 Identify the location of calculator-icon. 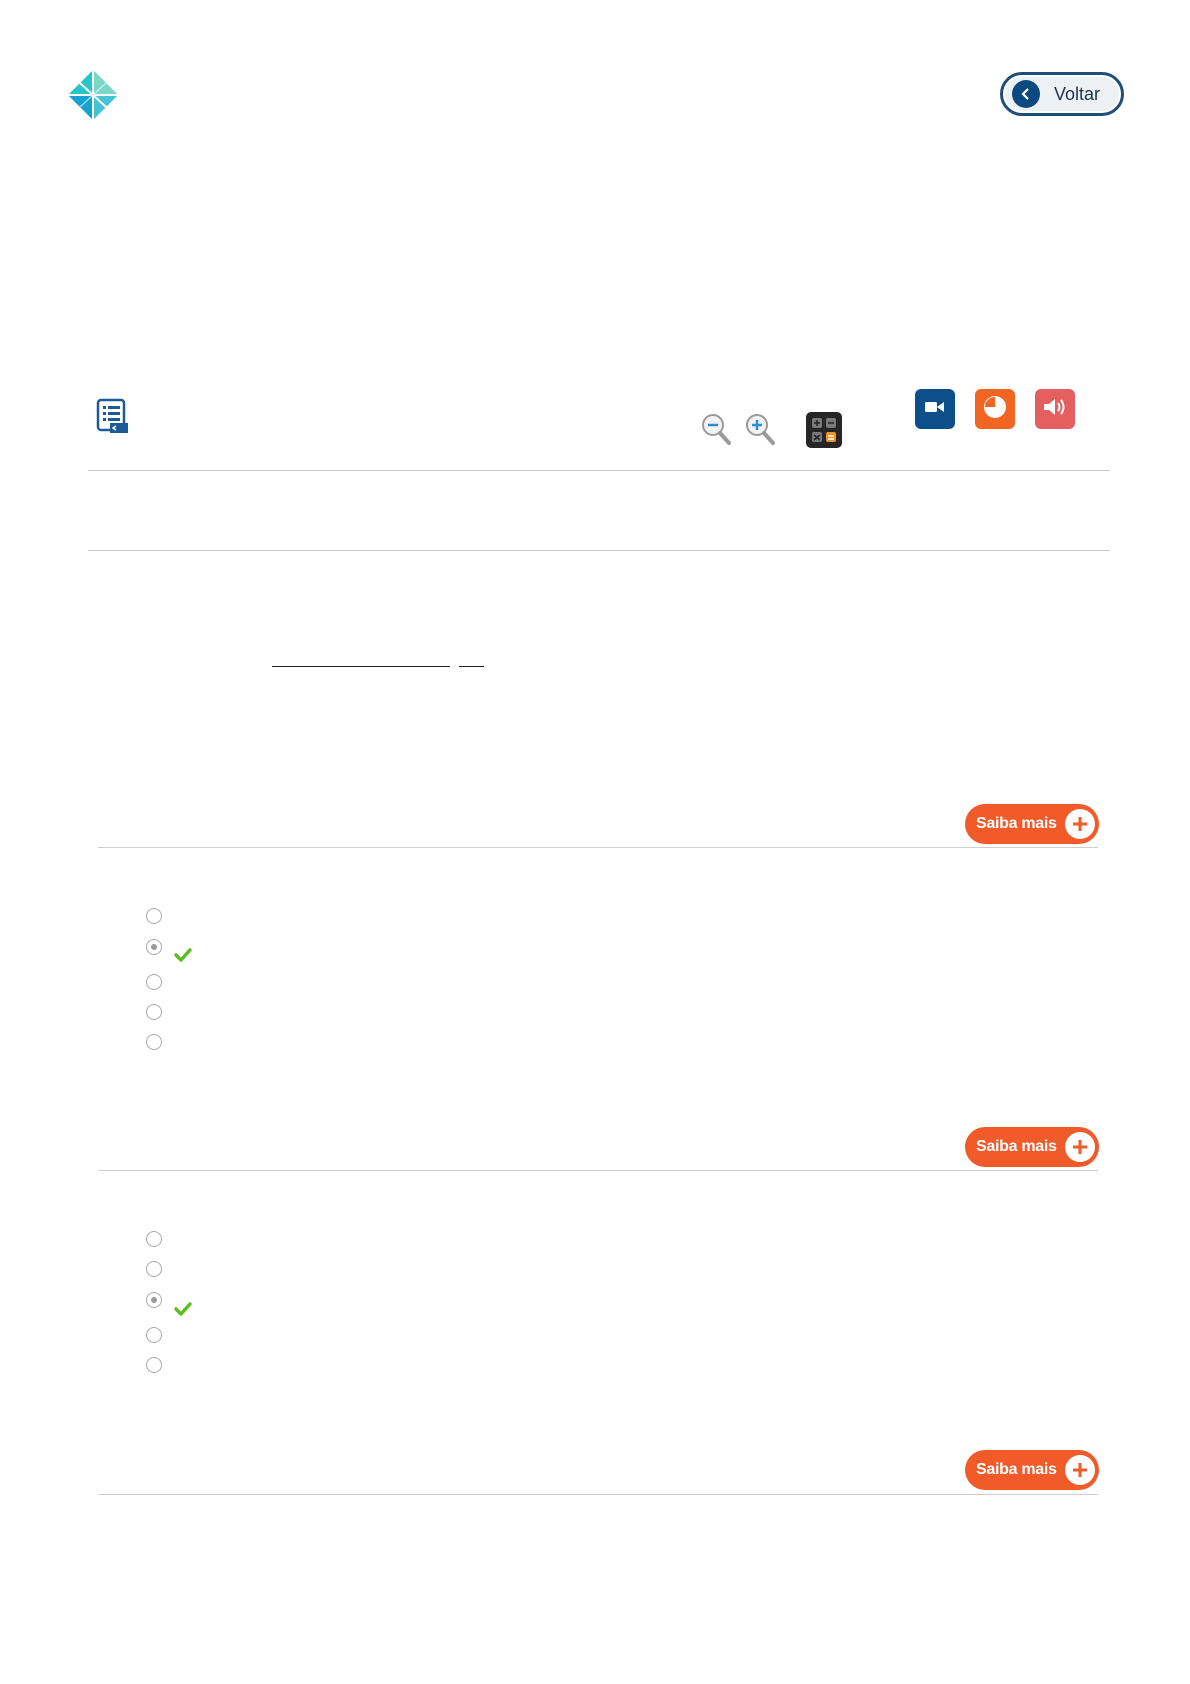
(824, 430).